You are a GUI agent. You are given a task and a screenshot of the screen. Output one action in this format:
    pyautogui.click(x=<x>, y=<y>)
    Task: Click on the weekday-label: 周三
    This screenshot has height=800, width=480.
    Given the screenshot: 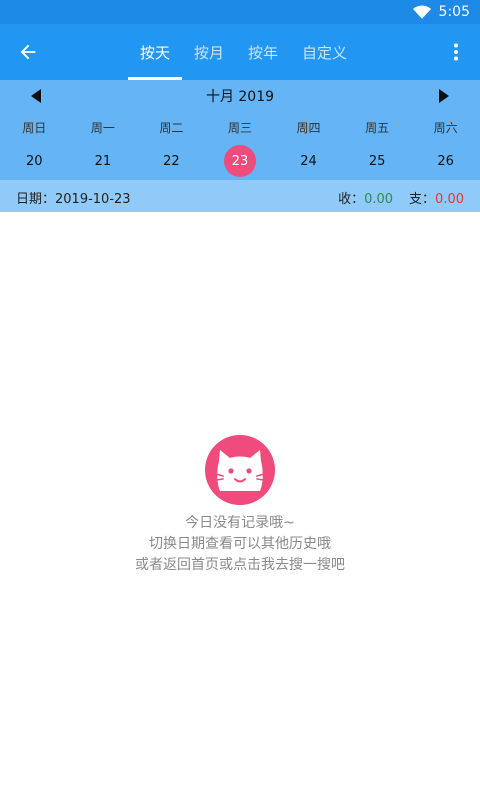 What is the action you would take?
    pyautogui.click(x=239, y=127)
    